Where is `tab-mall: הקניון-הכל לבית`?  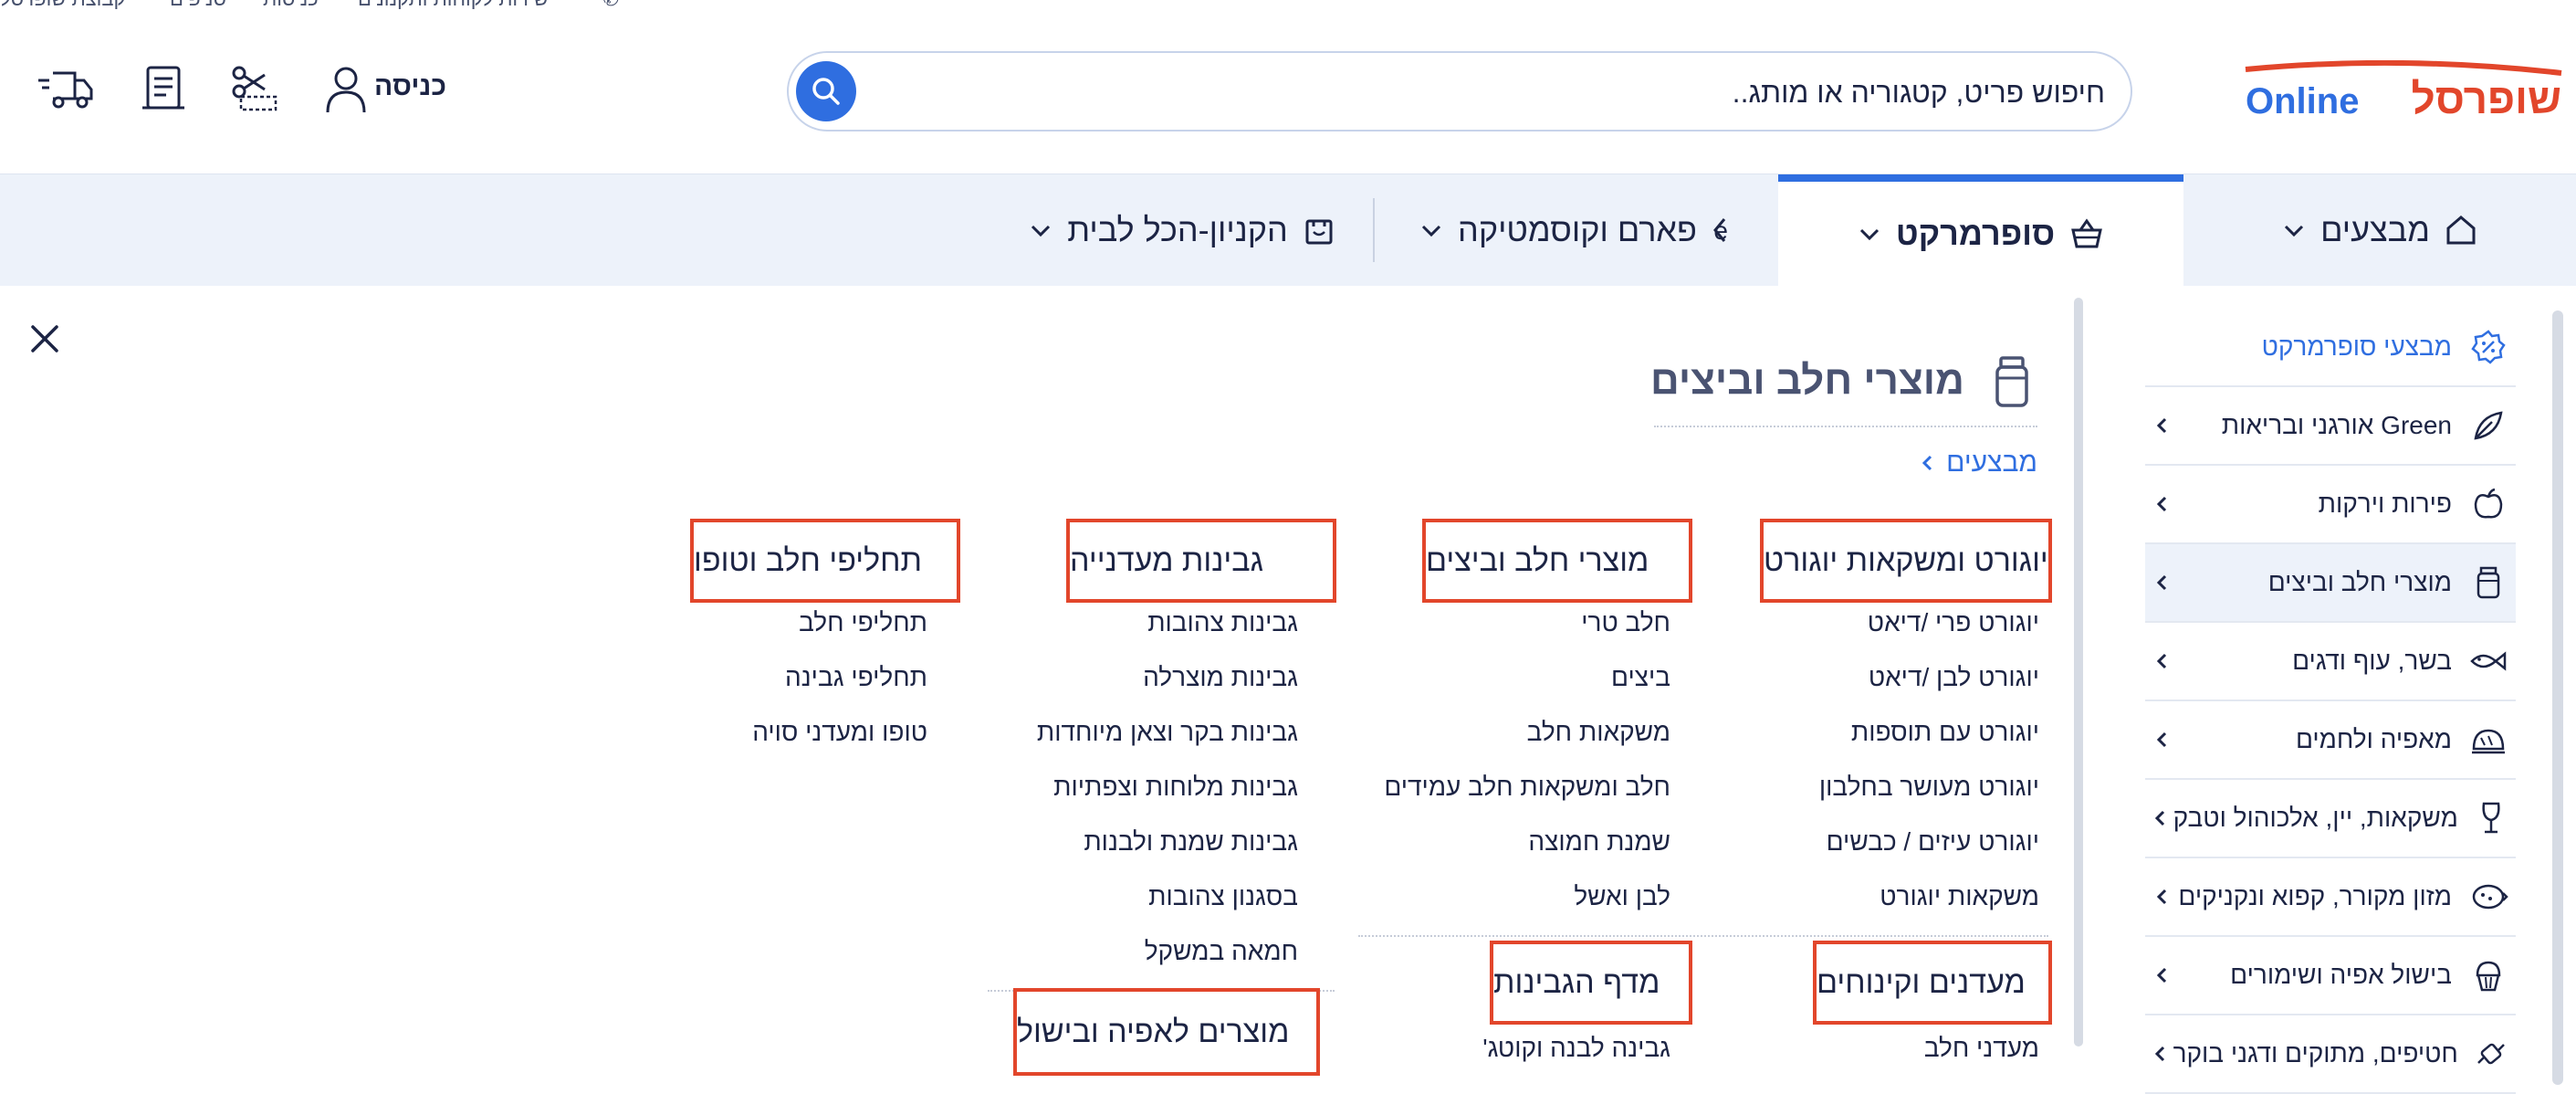 tab-mall: הקניון-הכל לבית is located at coordinates (1182, 230).